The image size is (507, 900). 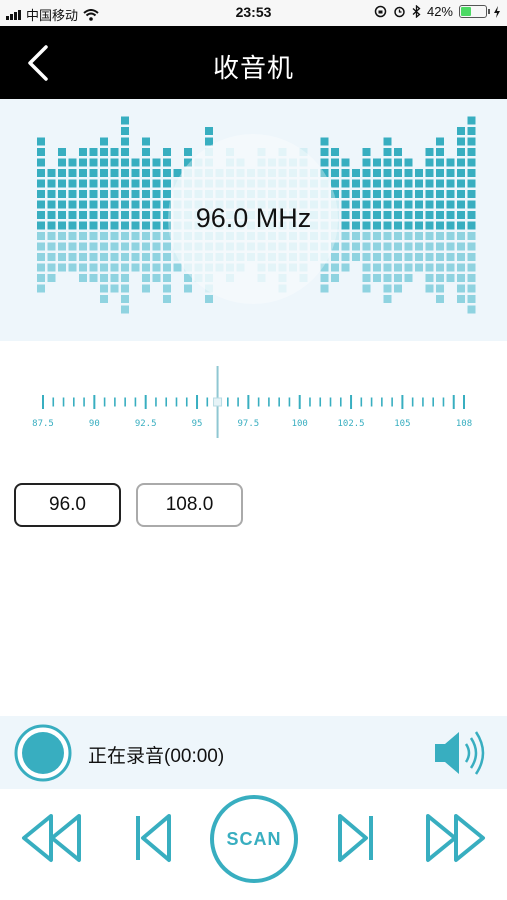 What do you see at coordinates (351, 424) in the screenshot?
I see `dial-tick-label: 102.5` at bounding box center [351, 424].